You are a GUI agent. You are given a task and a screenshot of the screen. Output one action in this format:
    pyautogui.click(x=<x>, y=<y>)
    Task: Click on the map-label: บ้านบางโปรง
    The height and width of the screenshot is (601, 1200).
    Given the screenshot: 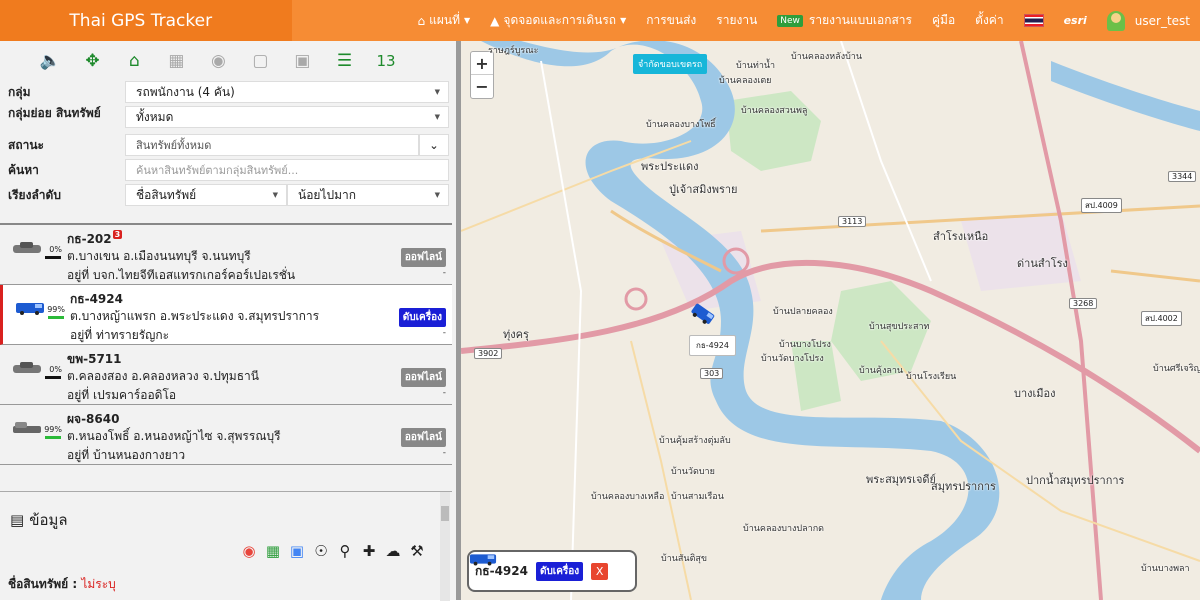 What is the action you would take?
    pyautogui.click(x=805, y=344)
    